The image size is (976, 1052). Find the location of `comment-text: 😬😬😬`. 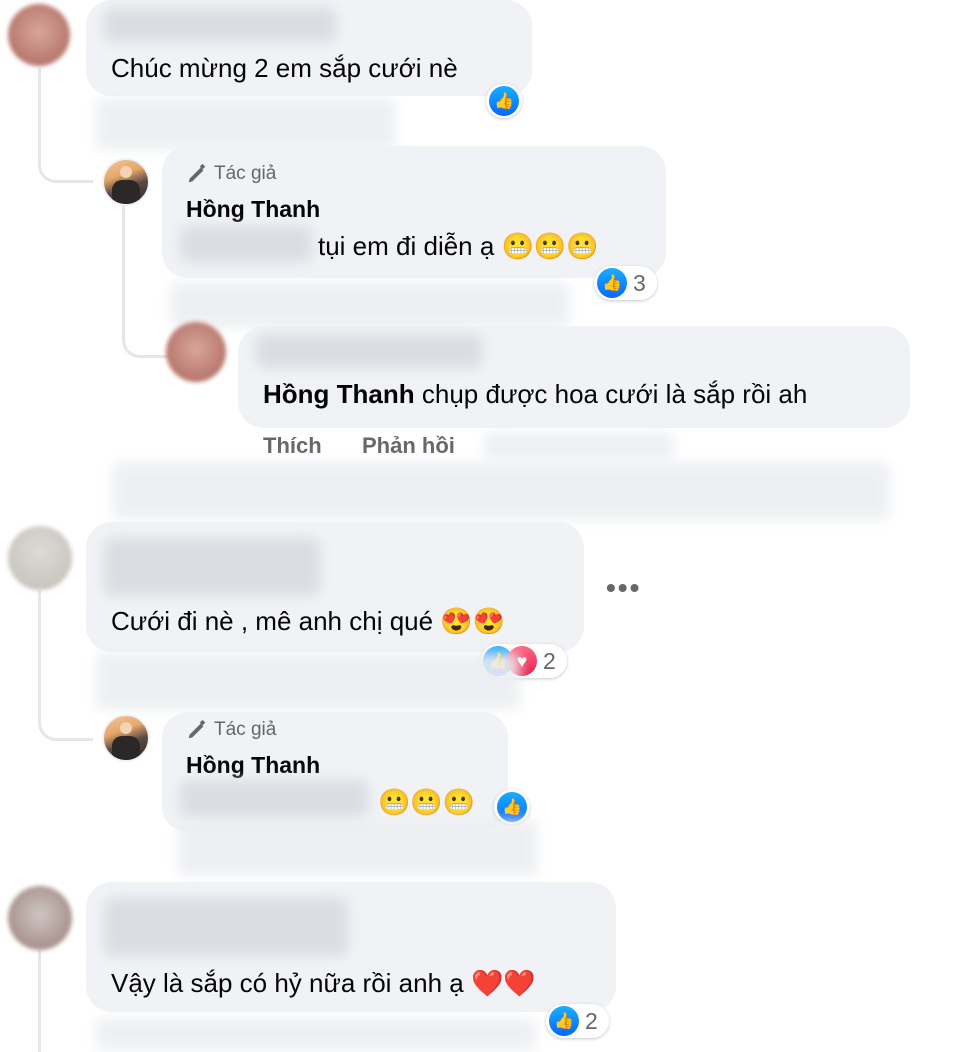

comment-text: 😬😬😬 is located at coordinates (426, 802).